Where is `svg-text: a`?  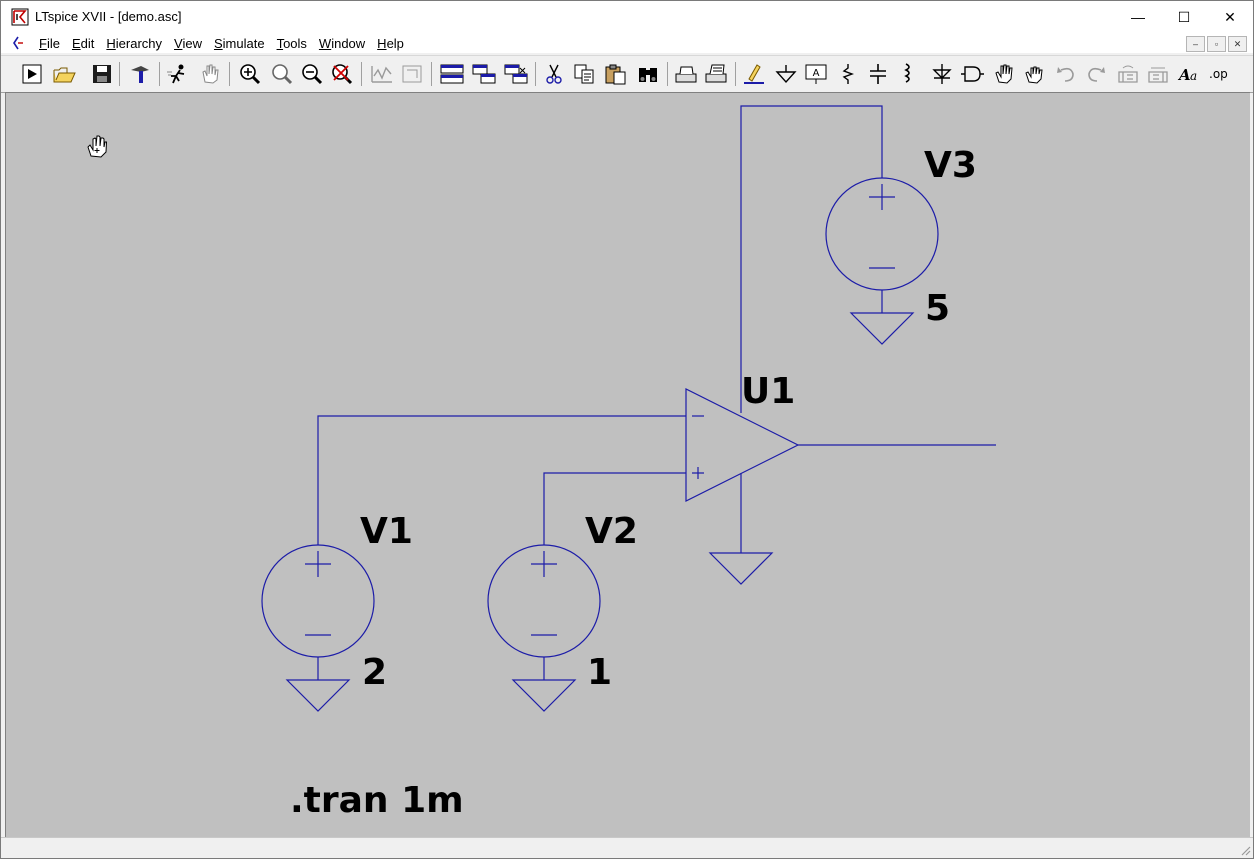
svg-text: a is located at coordinates (1193, 76).